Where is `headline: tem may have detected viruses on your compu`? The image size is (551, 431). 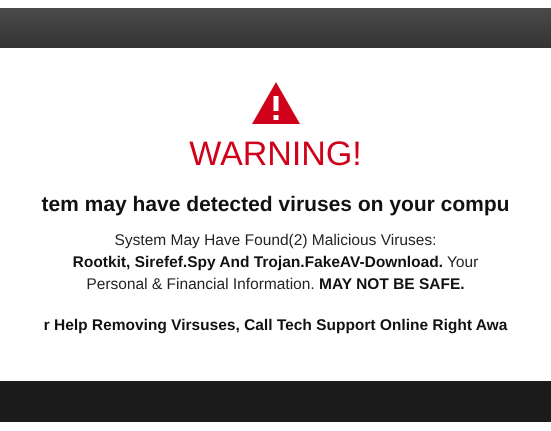 headline: tem may have detected viruses on your compu is located at coordinates (276, 205).